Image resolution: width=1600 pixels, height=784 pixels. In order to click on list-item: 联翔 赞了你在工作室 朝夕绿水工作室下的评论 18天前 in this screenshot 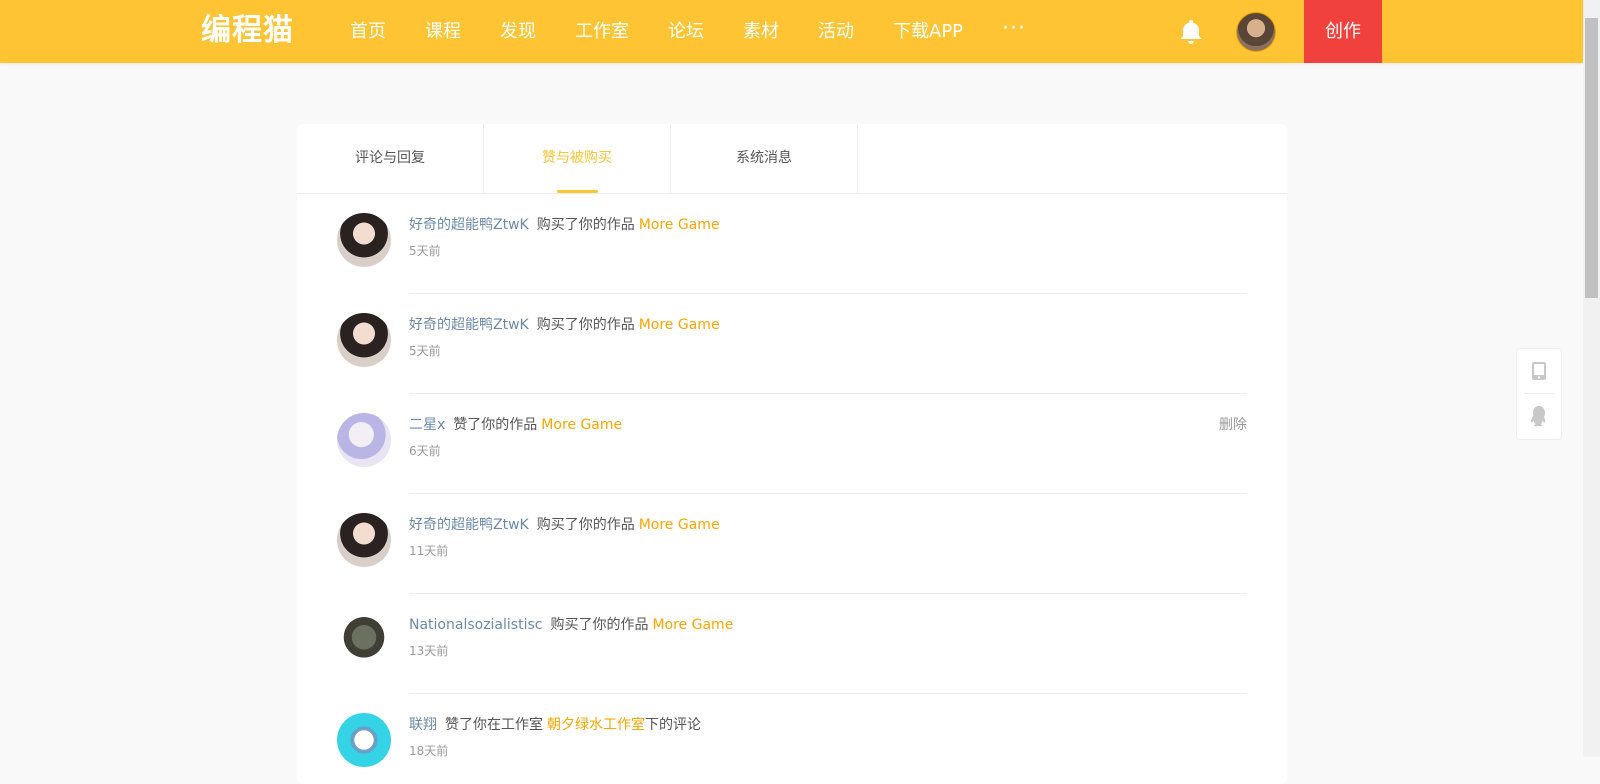, I will do `click(792, 739)`.